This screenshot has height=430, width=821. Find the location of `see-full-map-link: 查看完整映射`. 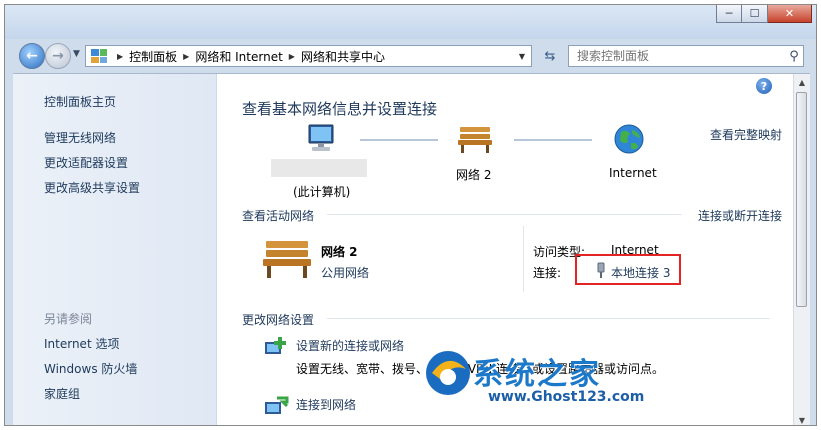

see-full-map-link: 查看完整映射 is located at coordinates (746, 134).